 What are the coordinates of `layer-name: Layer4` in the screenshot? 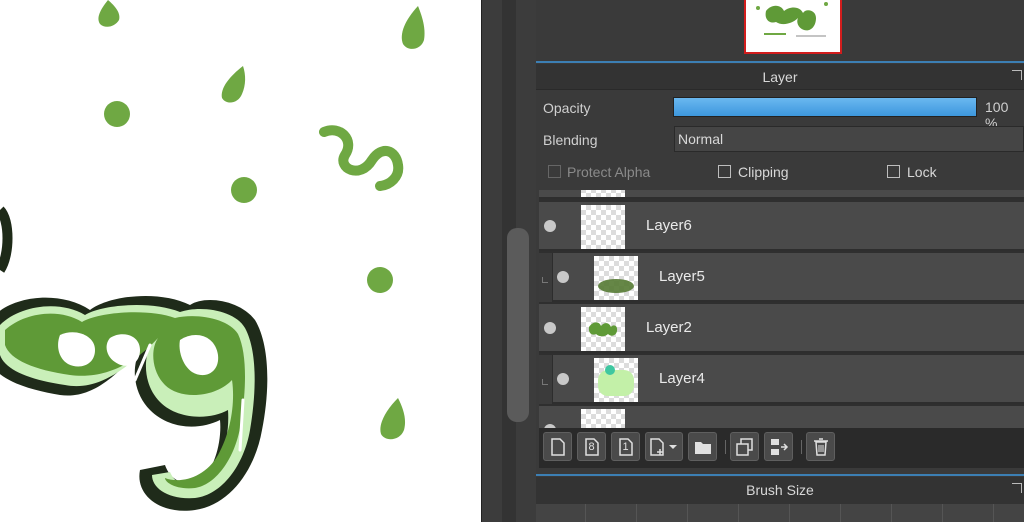 It's located at (682, 378).